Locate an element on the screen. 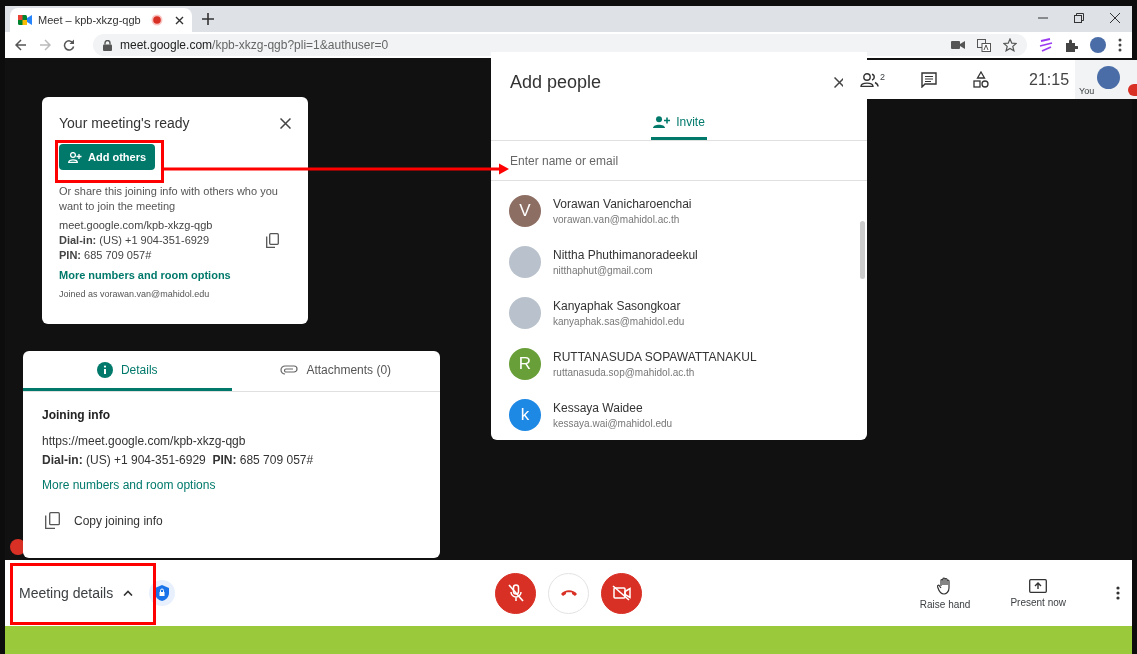  raise-hand-button: Raise hand is located at coordinates (945, 593).